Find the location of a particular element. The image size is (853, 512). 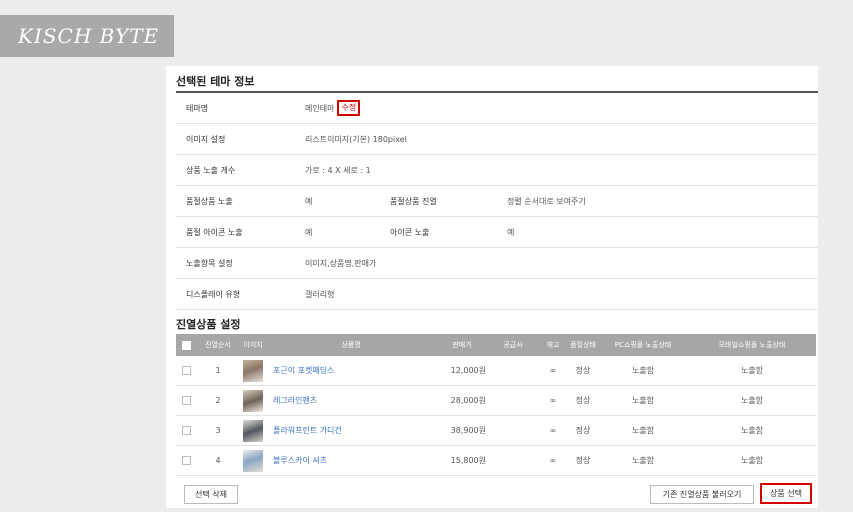

image-setting-label: 이미지 설정 is located at coordinates (206, 139).